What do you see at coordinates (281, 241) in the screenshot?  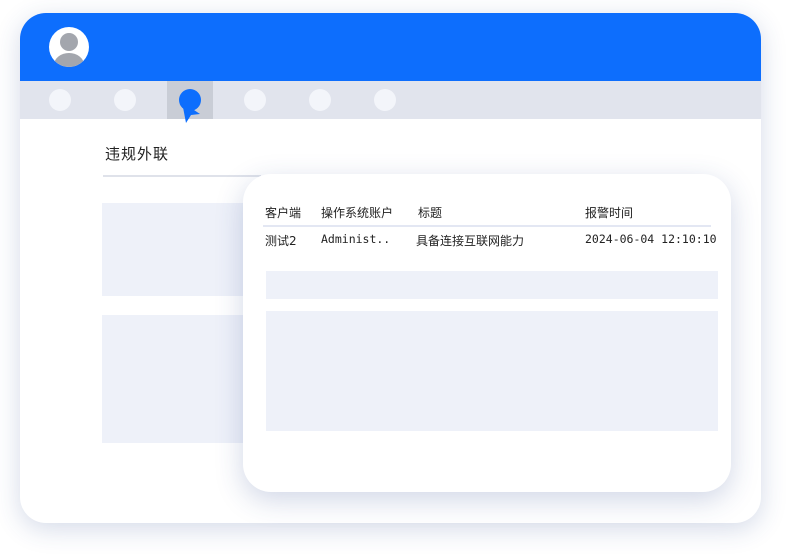 I see `cell-client: 测试2` at bounding box center [281, 241].